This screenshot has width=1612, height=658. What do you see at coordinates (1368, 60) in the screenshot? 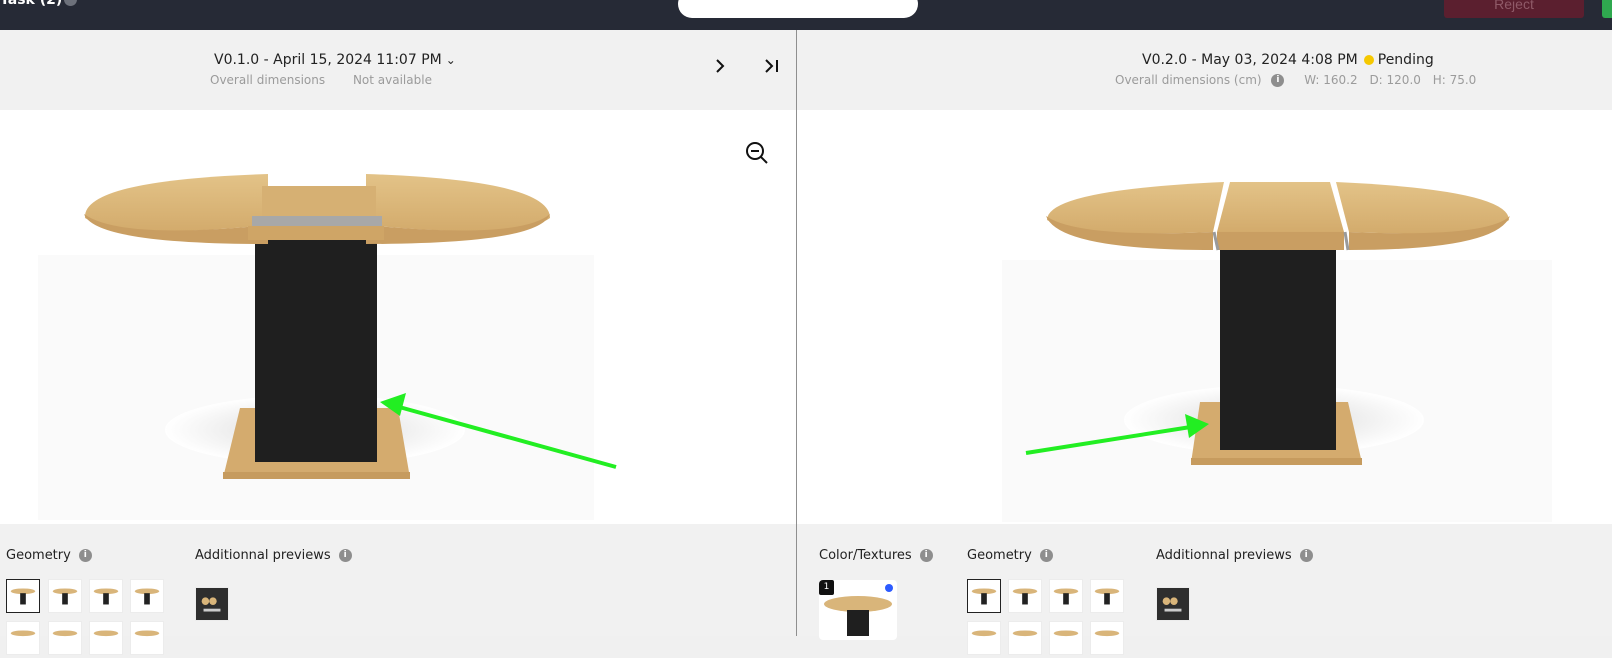
I see `pending-status-dot` at bounding box center [1368, 60].